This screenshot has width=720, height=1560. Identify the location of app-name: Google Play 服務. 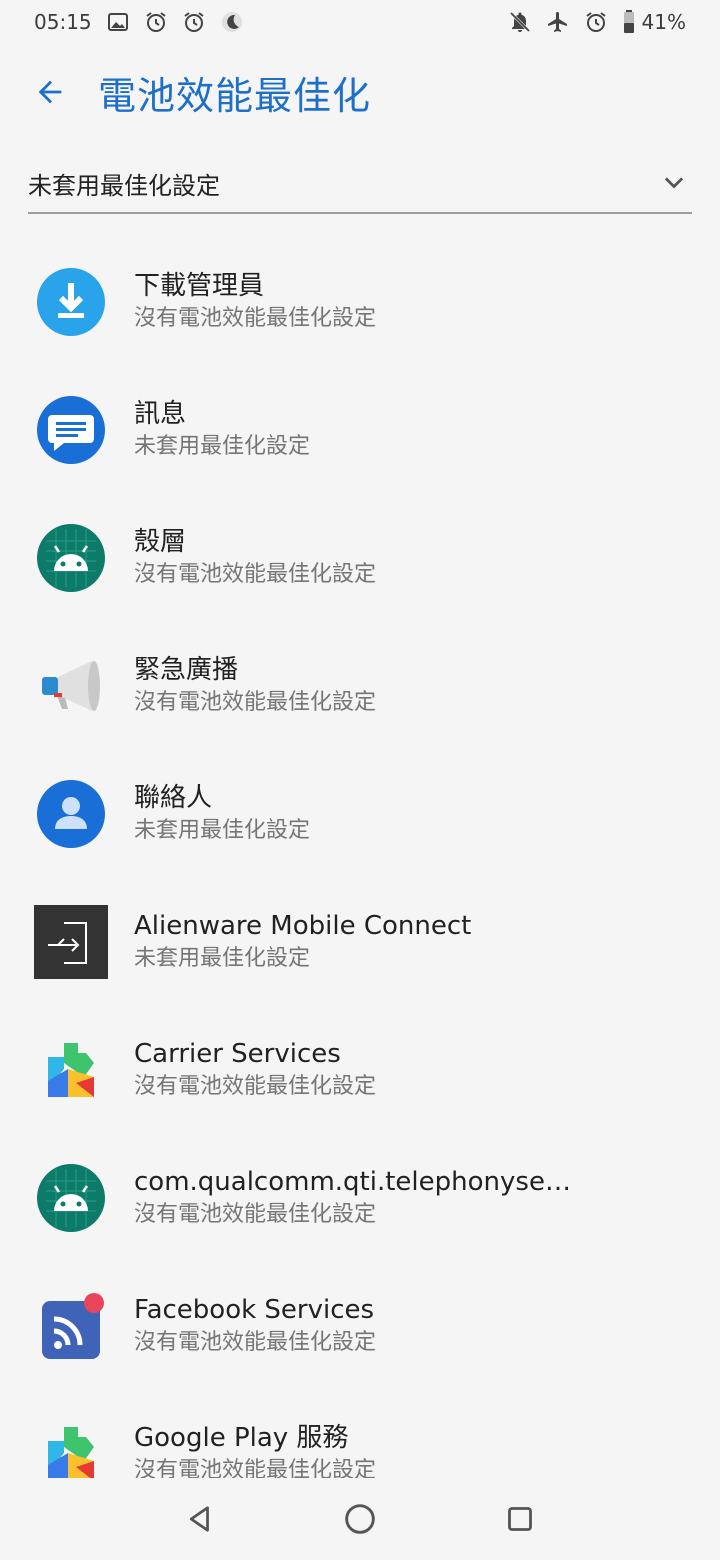
(241, 1438).